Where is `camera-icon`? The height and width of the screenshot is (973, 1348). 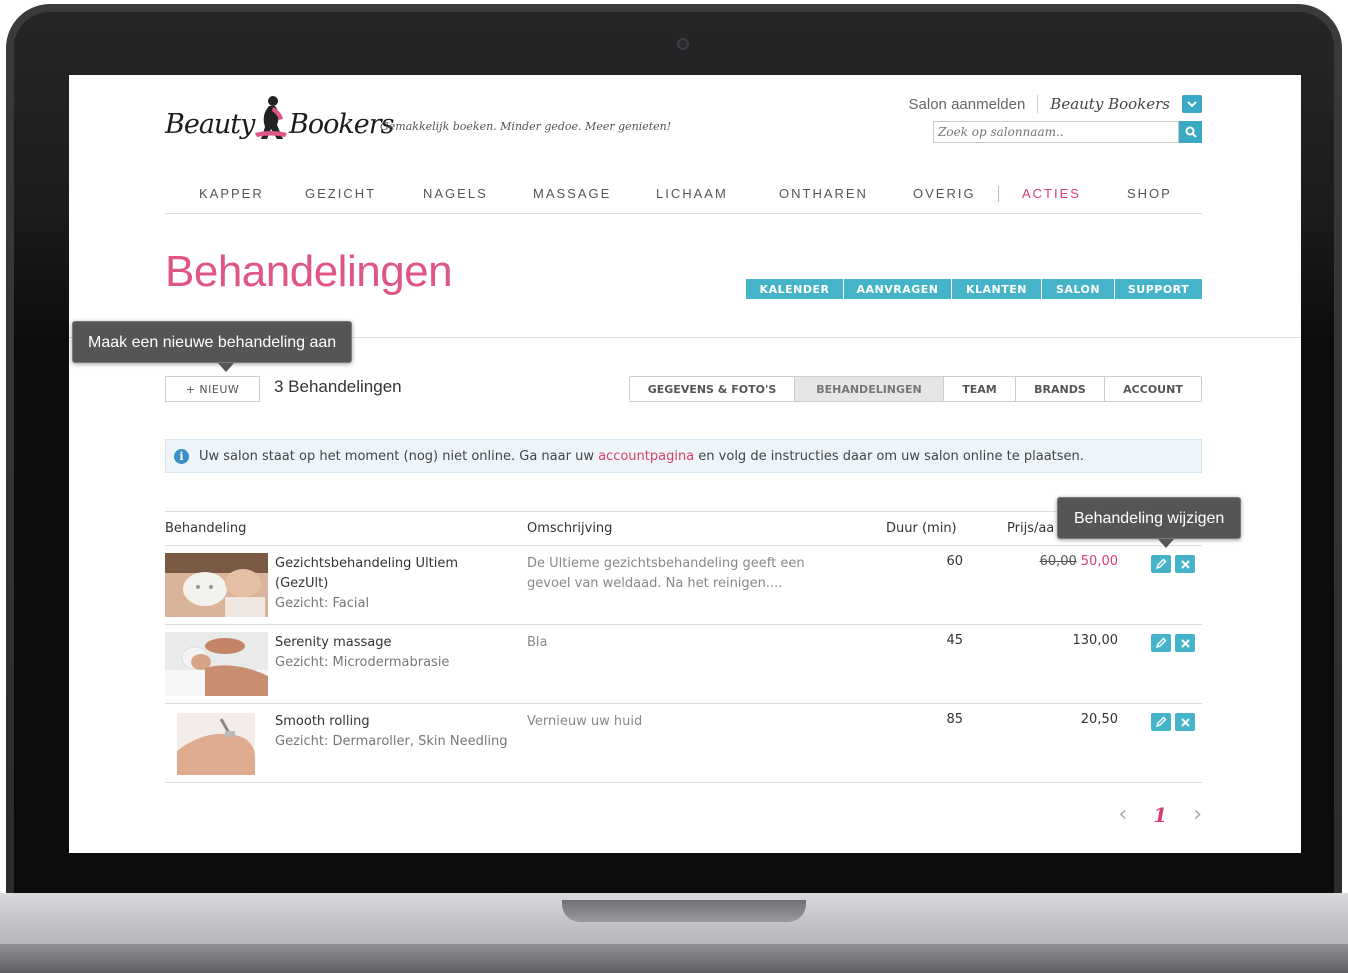 camera-icon is located at coordinates (683, 44).